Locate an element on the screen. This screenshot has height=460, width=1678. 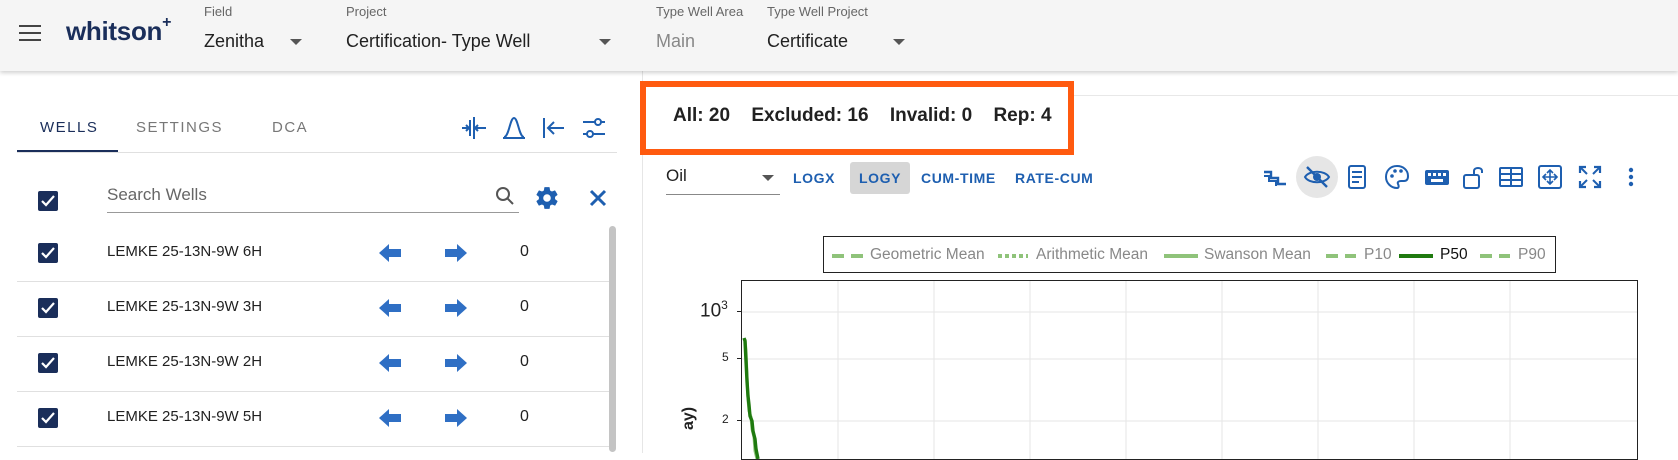
field-label: Field is located at coordinates (218, 11).